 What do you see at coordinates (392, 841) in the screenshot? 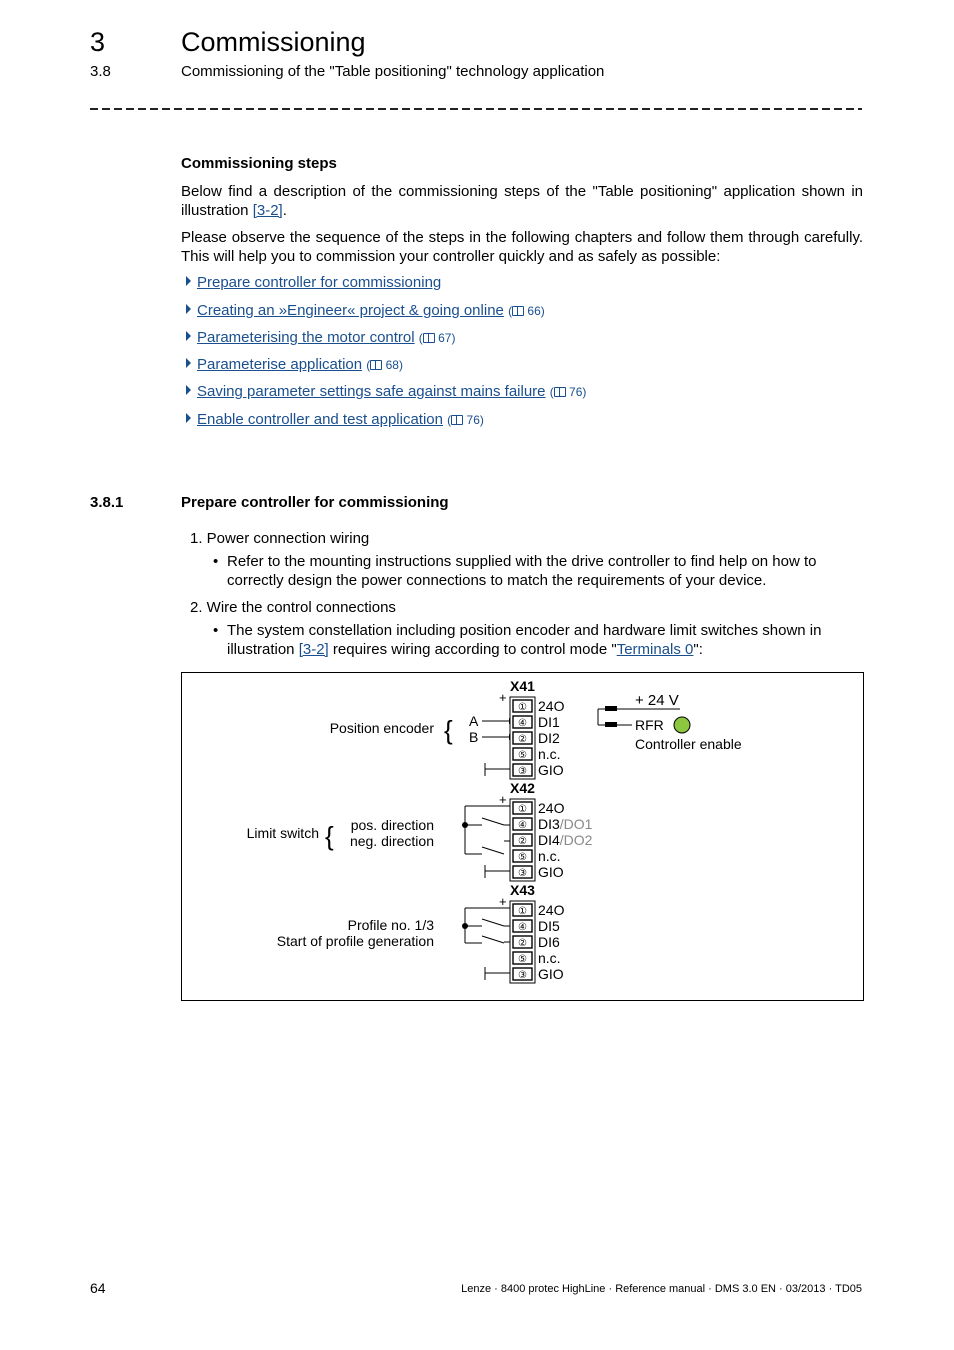
I see `neg-direction-label: neg. direction` at bounding box center [392, 841].